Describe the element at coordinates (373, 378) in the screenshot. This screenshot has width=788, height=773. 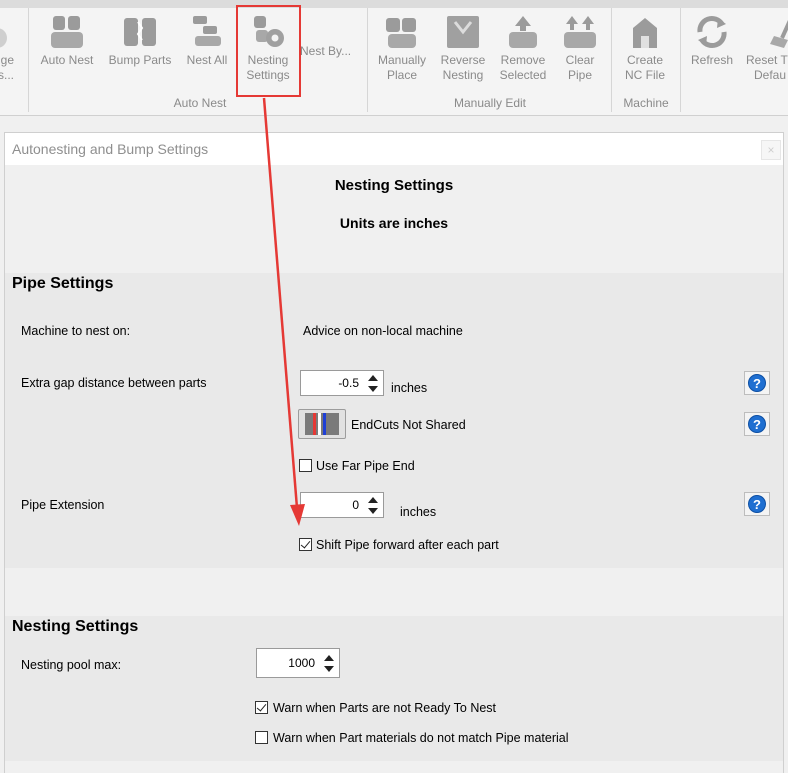
I see `gap-up-arrow-icon` at that location.